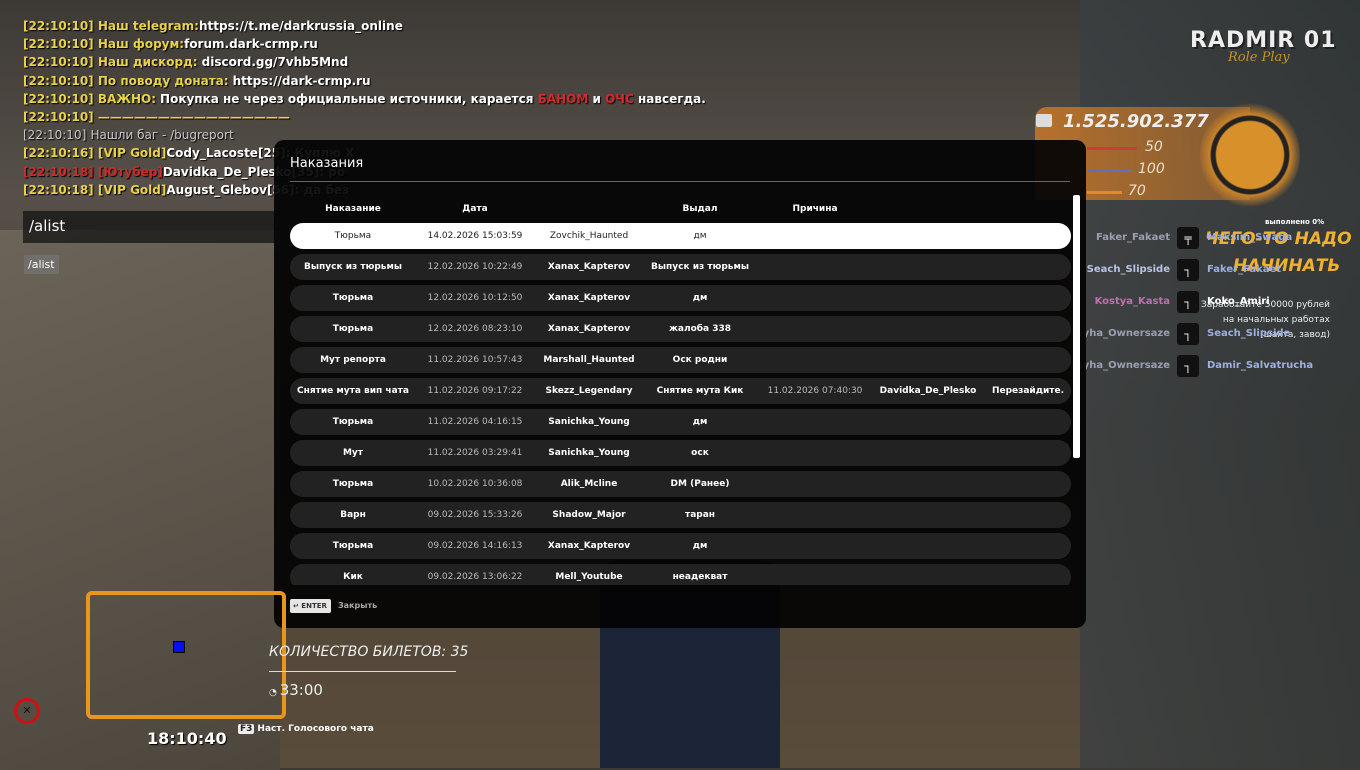 The width and height of the screenshot is (1360, 770). Describe the element at coordinates (148, 26) in the screenshot. I see `chat-label: Наш telegram:` at that location.